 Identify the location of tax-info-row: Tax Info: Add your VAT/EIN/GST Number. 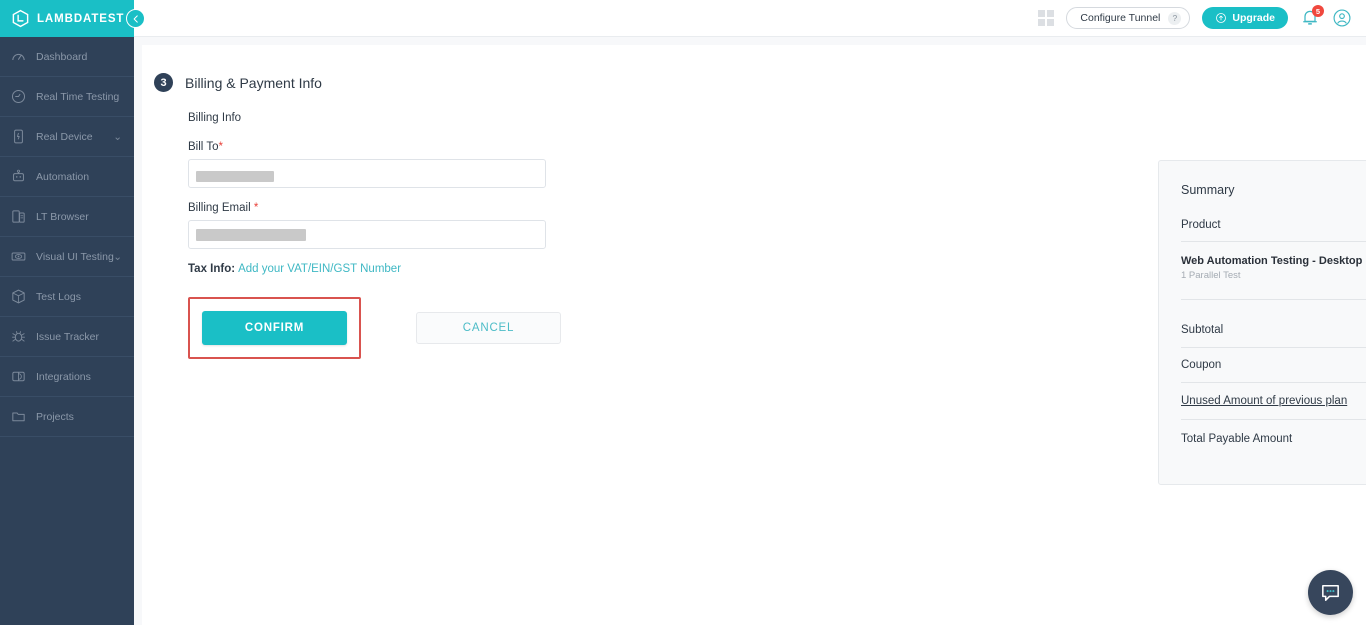
(425, 269).